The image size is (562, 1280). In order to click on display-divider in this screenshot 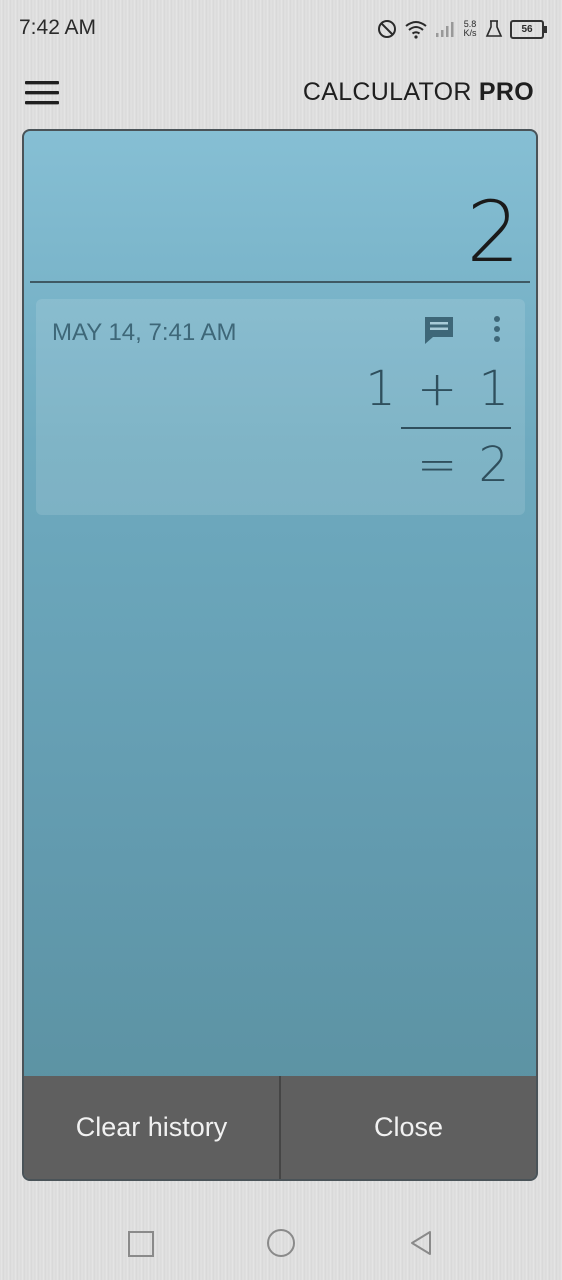, I will do `click(280, 282)`.